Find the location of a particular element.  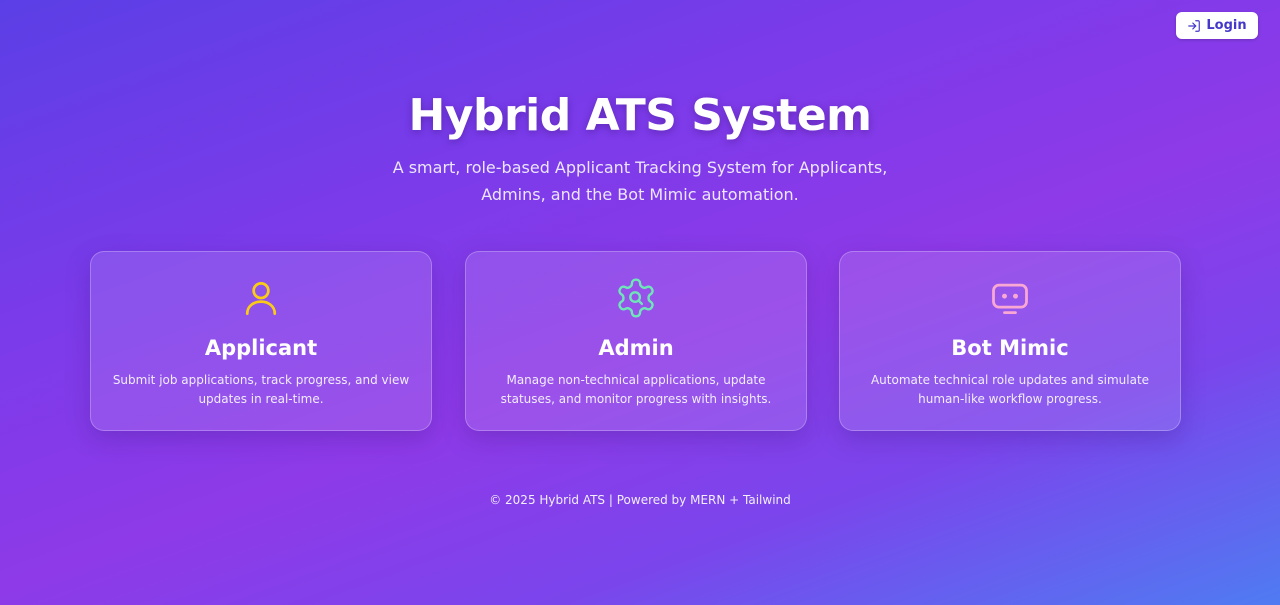

page-title: Hybrid ATS System is located at coordinates (640, 115).